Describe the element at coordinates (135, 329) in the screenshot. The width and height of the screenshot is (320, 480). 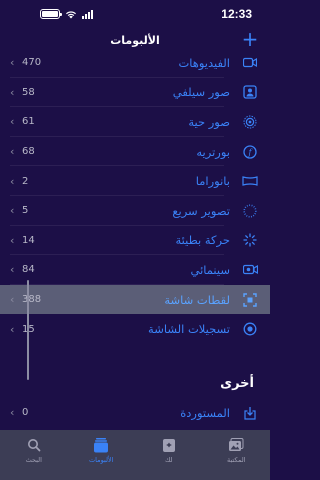
I see `album-row-screen-recordings: ‹ 15 تسجيلات الشاشة` at that location.